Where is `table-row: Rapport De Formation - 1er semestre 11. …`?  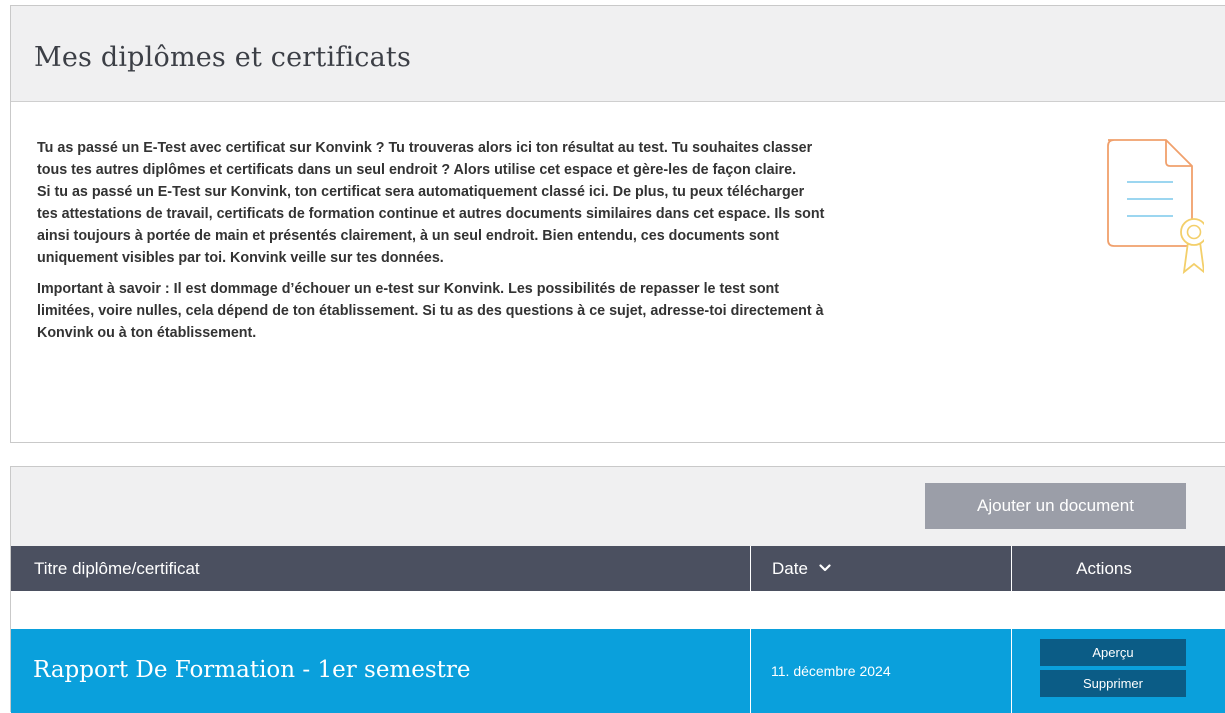
table-row: Rapport De Formation - 1er semestre 11. … is located at coordinates (618, 671).